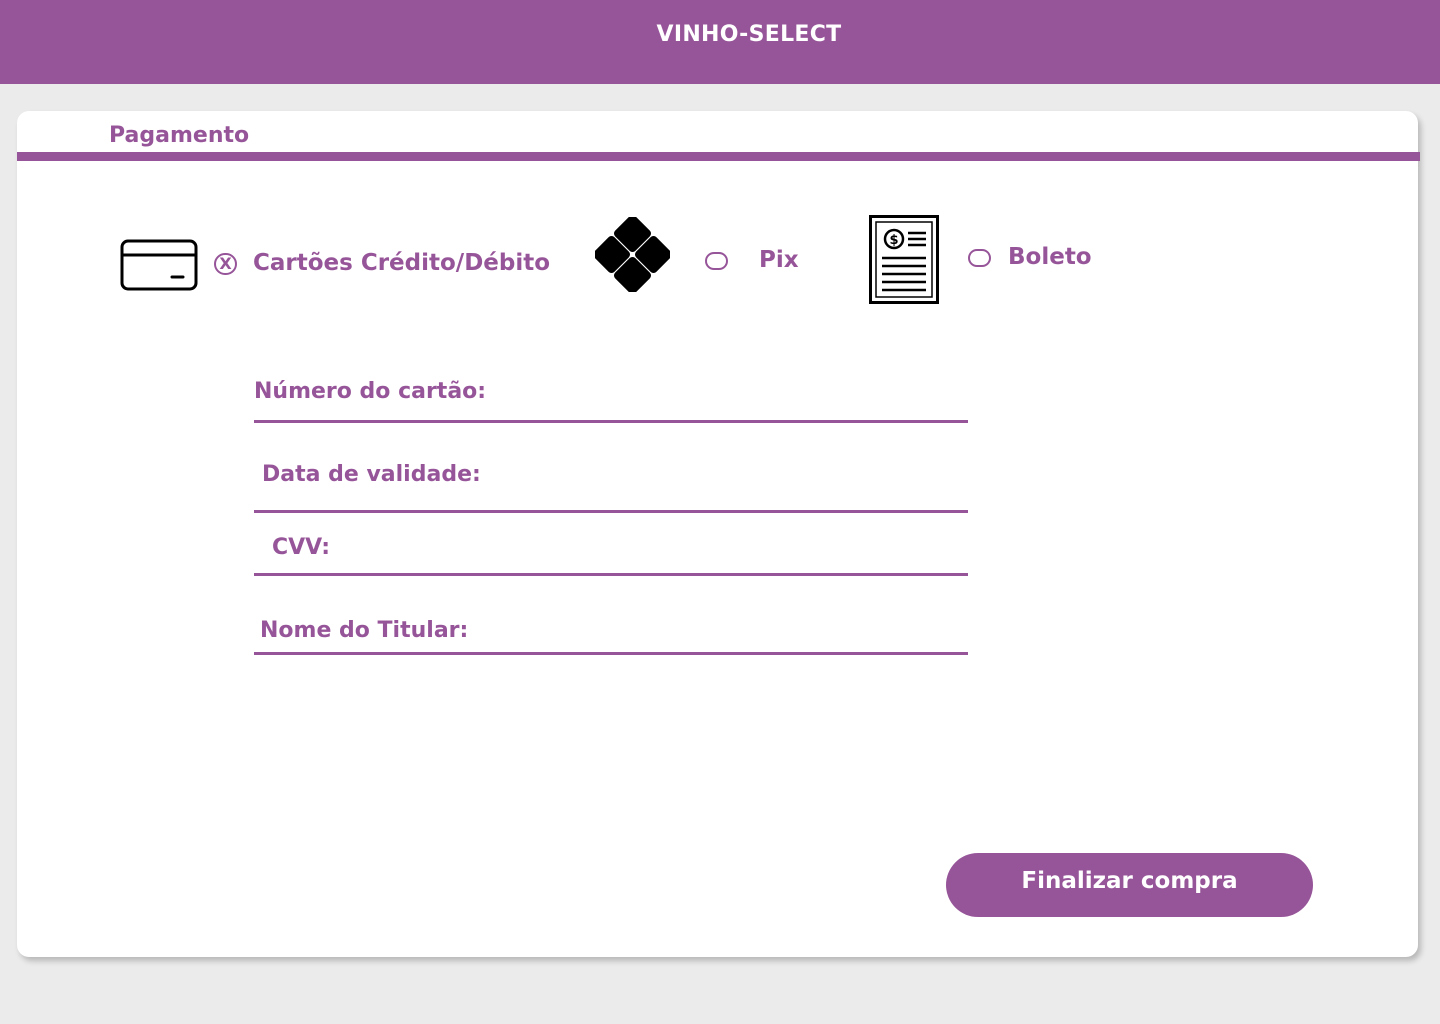 The width and height of the screenshot is (1440, 1024). Describe the element at coordinates (179, 135) in the screenshot. I see `section-title: Pagamento` at that location.